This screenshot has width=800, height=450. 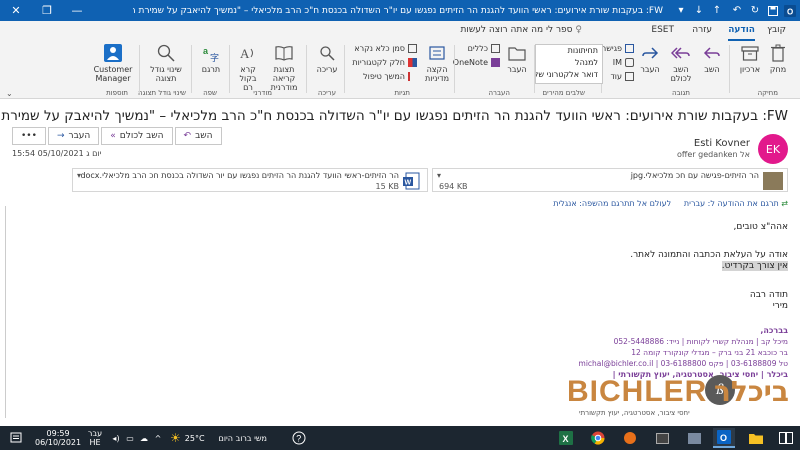 What do you see at coordinates (144, 438) in the screenshot?
I see `onedrive-icon: ☁` at bounding box center [144, 438].